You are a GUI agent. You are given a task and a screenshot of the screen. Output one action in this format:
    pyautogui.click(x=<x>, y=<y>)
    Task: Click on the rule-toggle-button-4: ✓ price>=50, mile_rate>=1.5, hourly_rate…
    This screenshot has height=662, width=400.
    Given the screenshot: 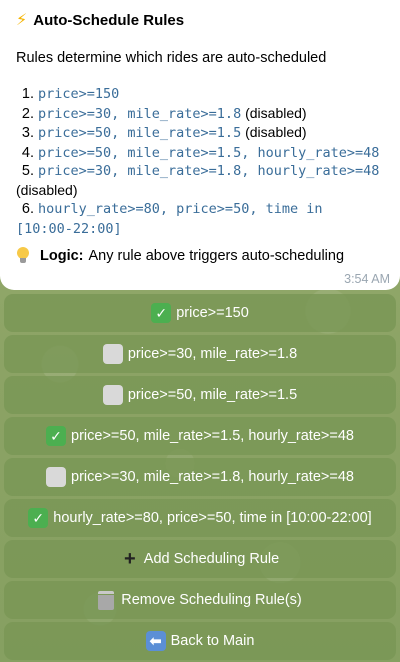 What is the action you would take?
    pyautogui.click(x=200, y=436)
    